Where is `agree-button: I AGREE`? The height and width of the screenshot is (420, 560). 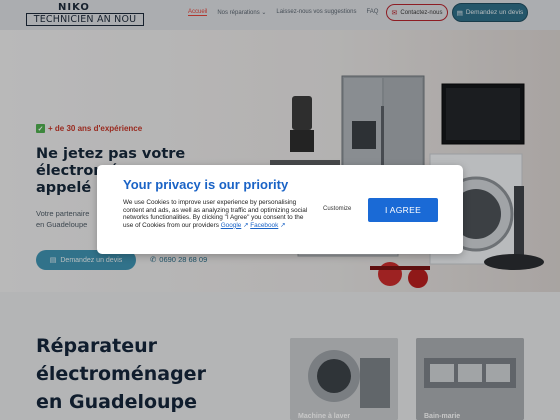 agree-button: I AGREE is located at coordinates (403, 210).